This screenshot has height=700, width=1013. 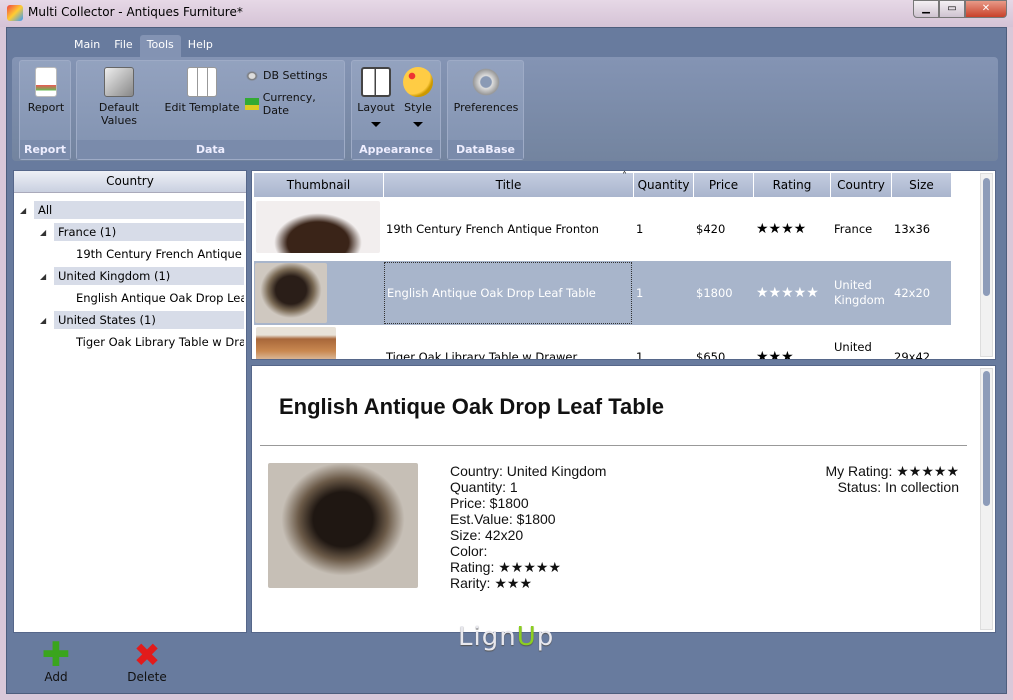 What do you see at coordinates (45, 149) in the screenshot?
I see `group-label: Report` at bounding box center [45, 149].